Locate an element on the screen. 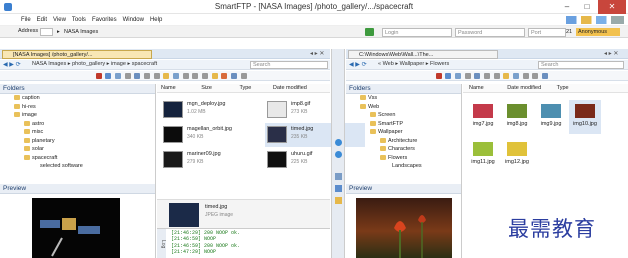  right-folder-more: Landscapes is located at coordinates (403, 166).